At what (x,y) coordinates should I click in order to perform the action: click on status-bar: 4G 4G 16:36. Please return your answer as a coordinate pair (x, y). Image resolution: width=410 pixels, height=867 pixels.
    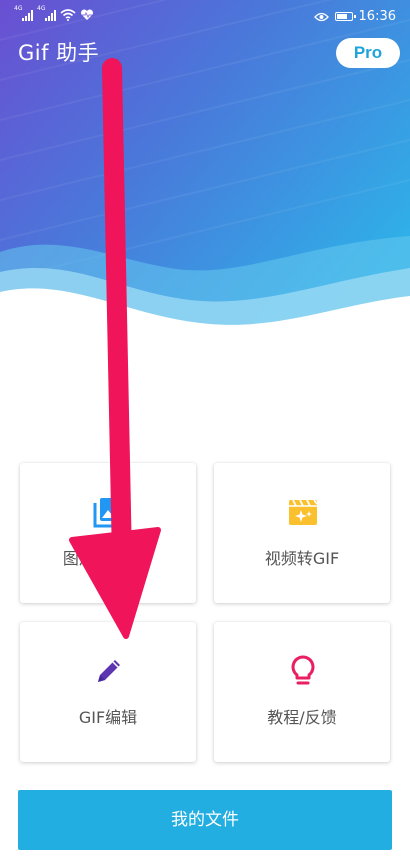
    Looking at the image, I should click on (205, 17).